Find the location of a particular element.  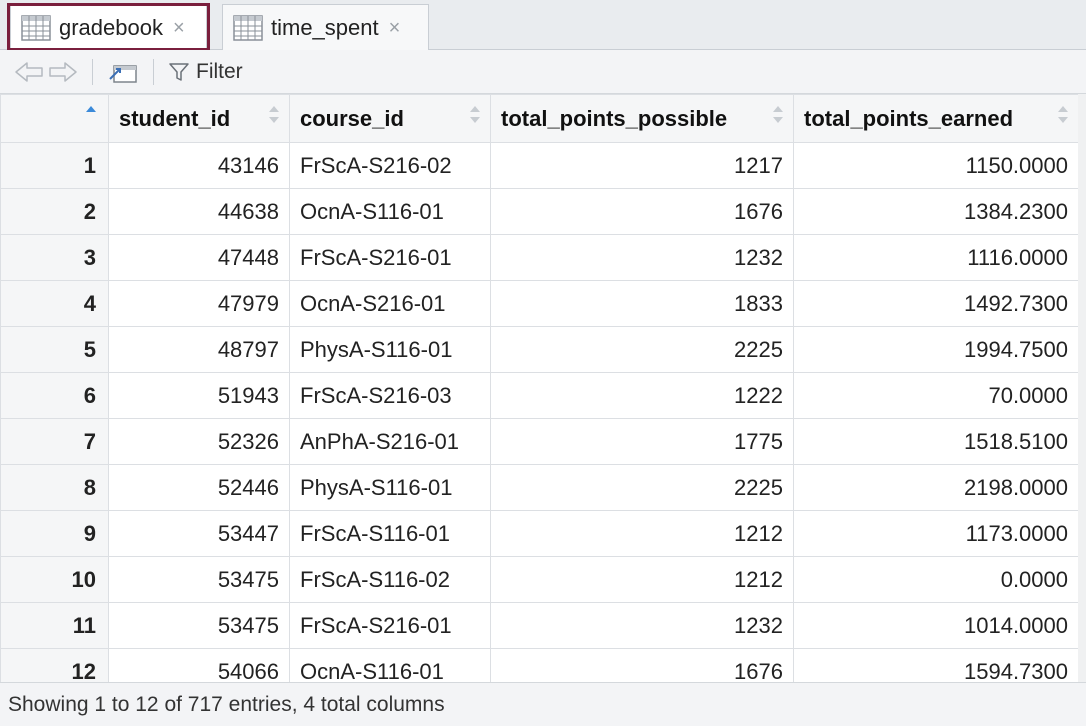

column-header-label: total_points_earned is located at coordinates (909, 118).